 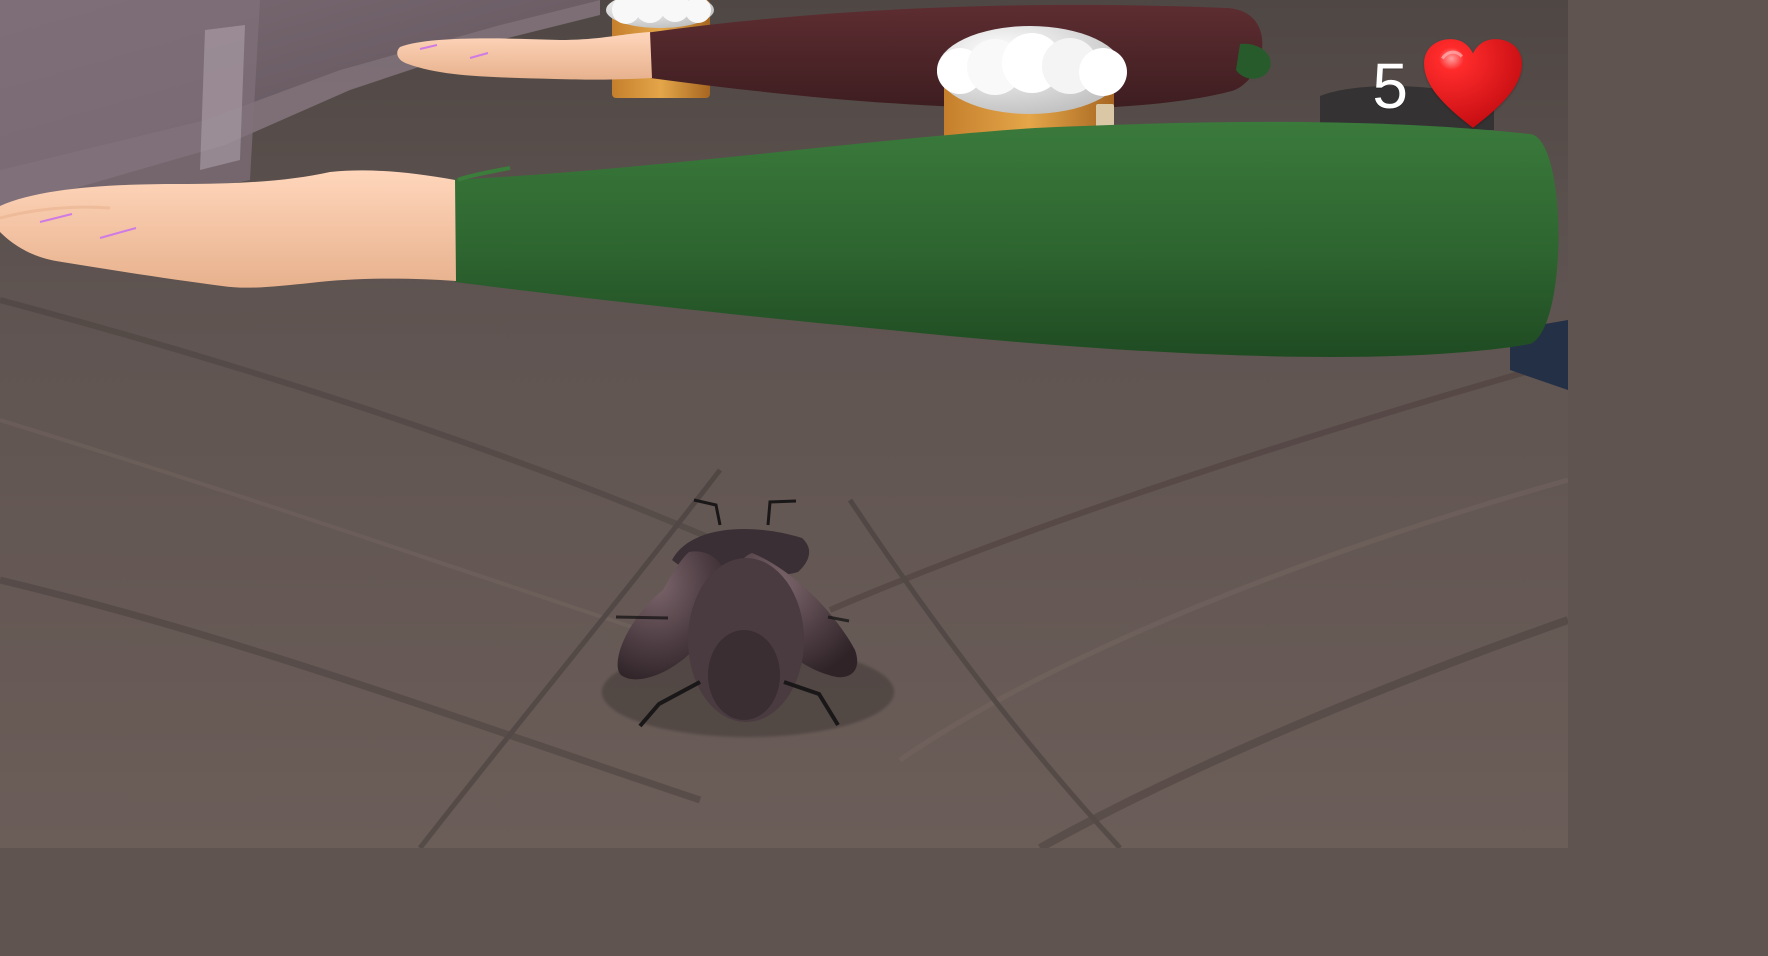 What do you see at coordinates (1032, 84) in the screenshot?
I see `beer-mug-near` at bounding box center [1032, 84].